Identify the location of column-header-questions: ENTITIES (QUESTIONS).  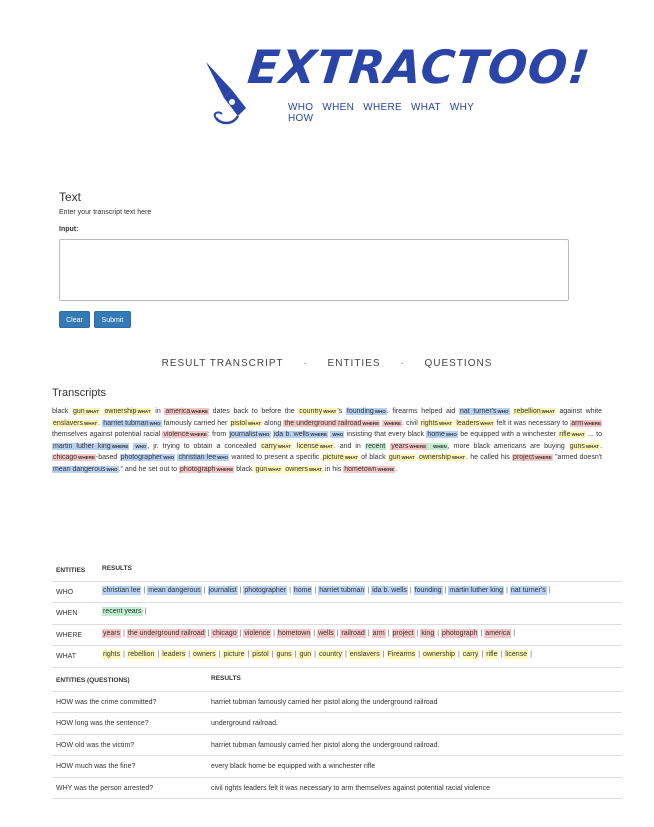
(93, 680).